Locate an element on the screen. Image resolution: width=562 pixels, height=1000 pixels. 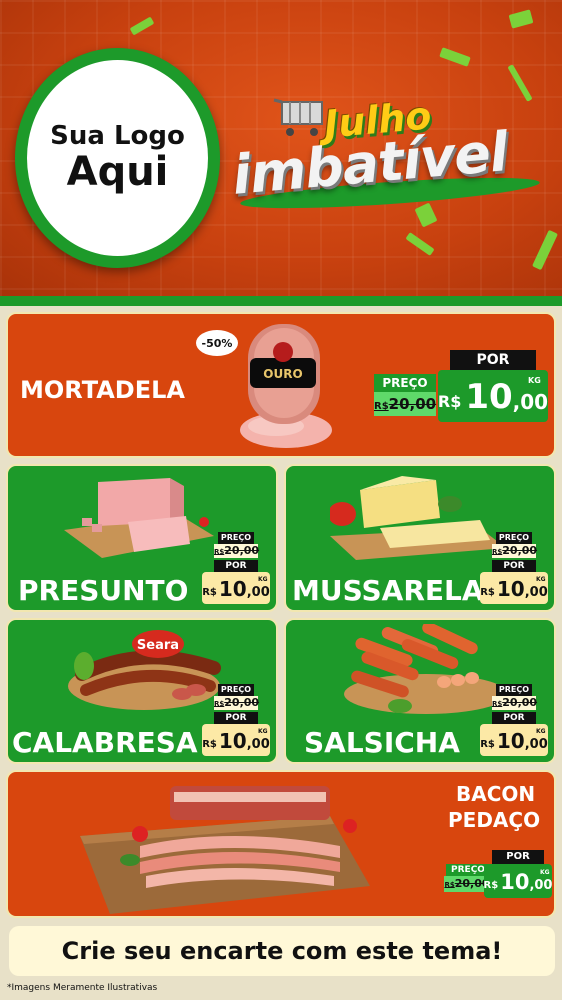
cta-banner: Crie seu encarte com este tema! is located at coordinates (282, 951).